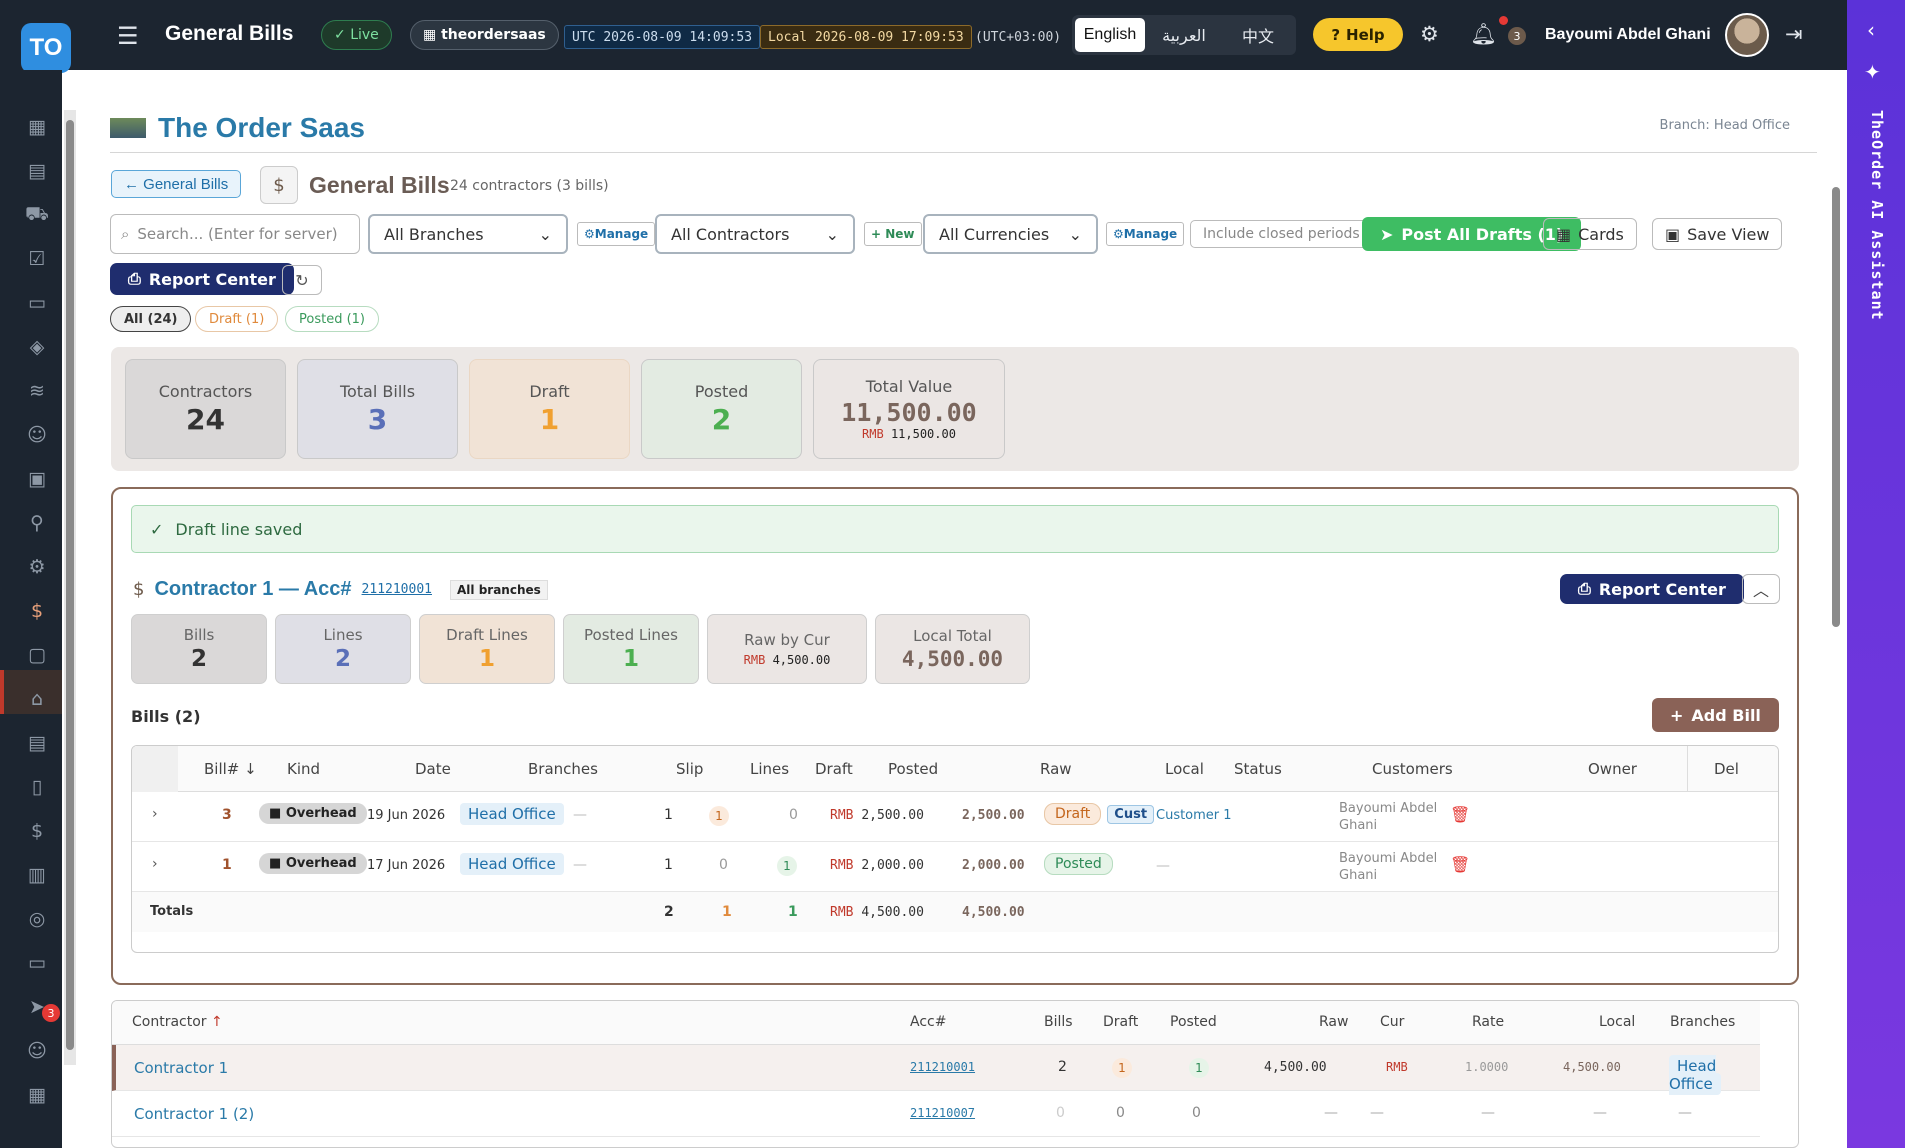 The image size is (1905, 1148). I want to click on col-bills: Bills, so click(1058, 1022).